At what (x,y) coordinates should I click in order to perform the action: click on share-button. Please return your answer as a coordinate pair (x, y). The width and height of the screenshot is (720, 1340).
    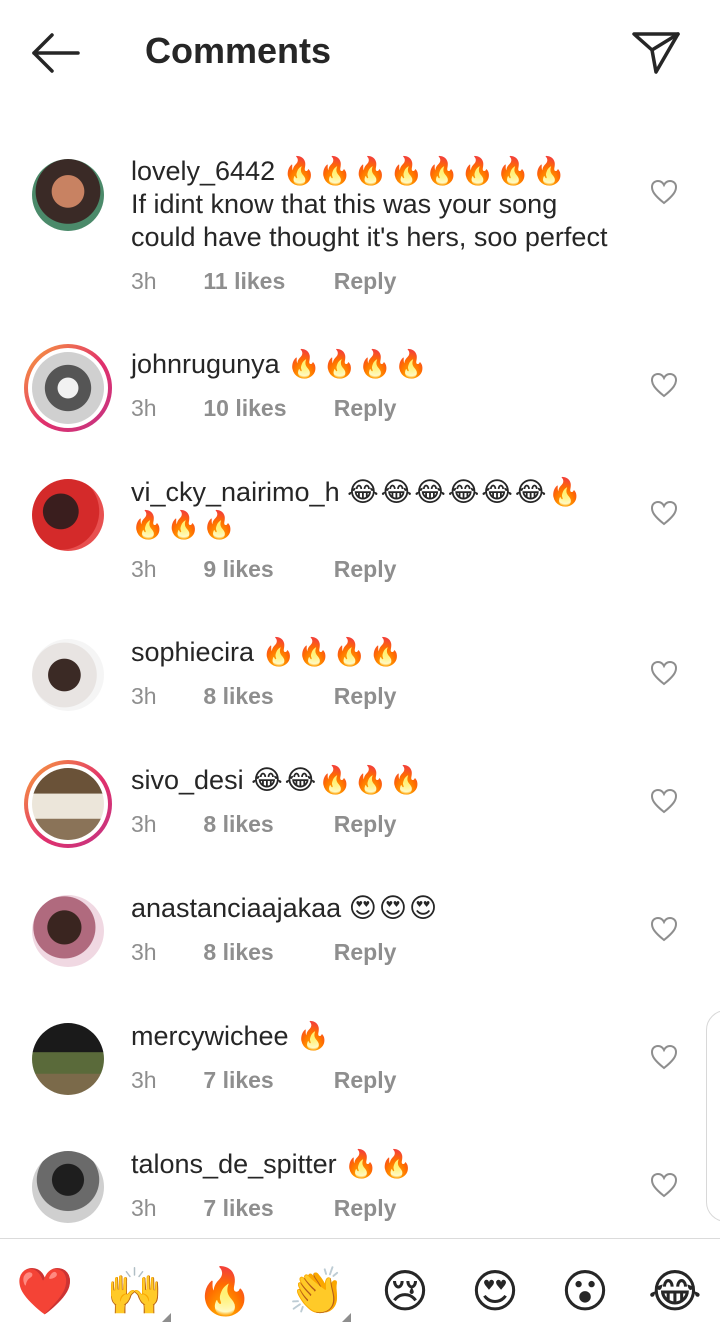
    Looking at the image, I should click on (656, 53).